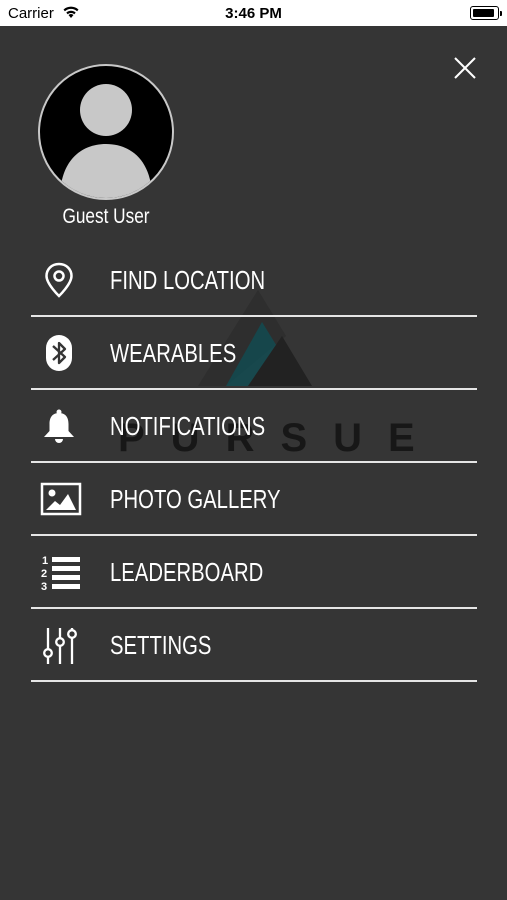 Image resolution: width=507 pixels, height=900 pixels. Describe the element at coordinates (44, 587) in the screenshot. I see `svg-text: 3` at that location.